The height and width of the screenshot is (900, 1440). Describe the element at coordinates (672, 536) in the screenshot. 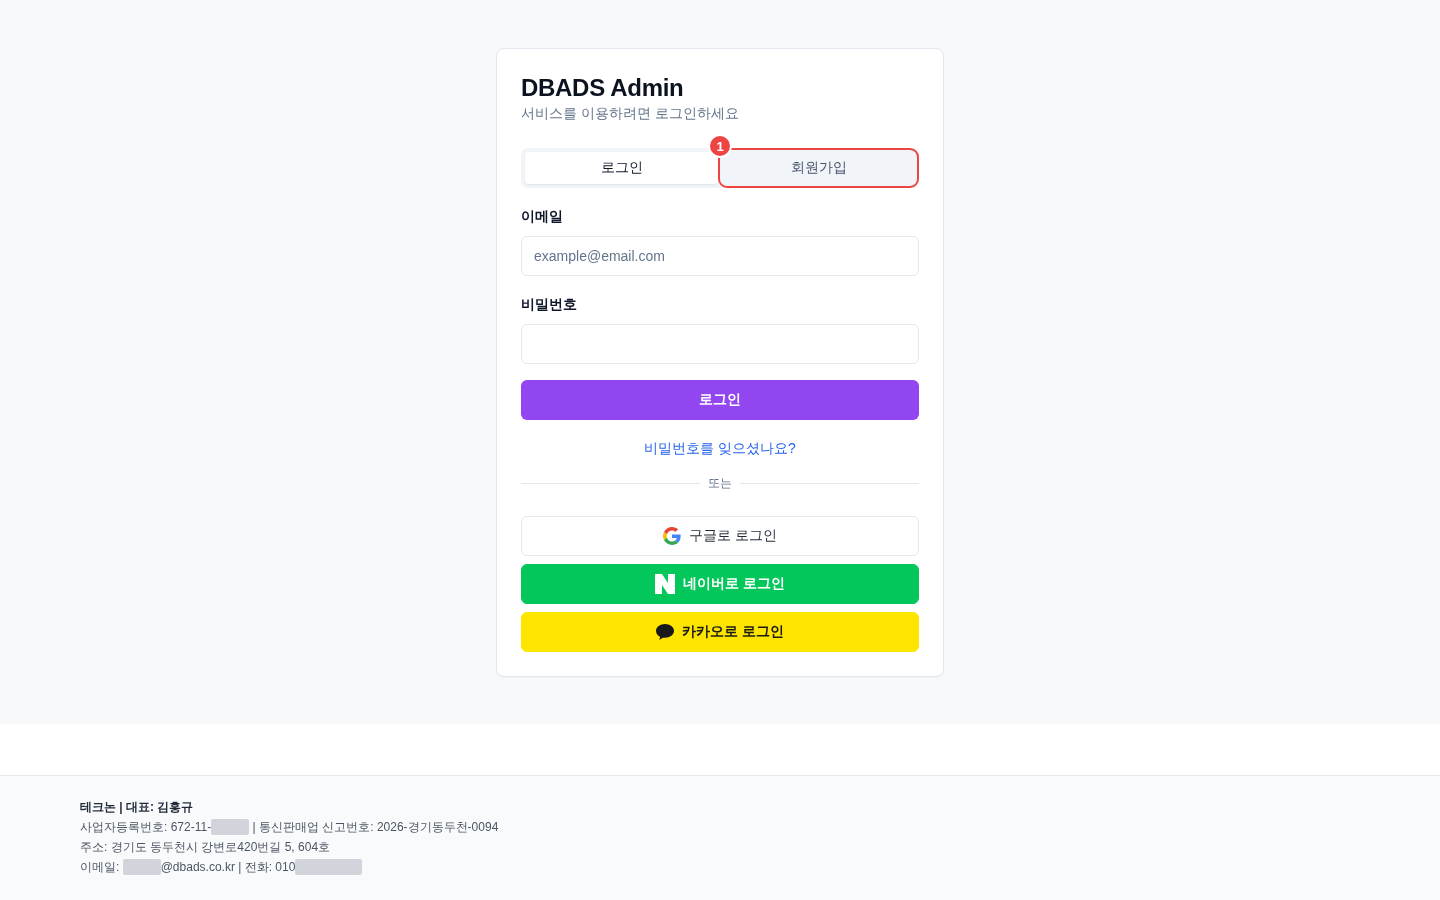

I see `g-logo-icon` at that location.